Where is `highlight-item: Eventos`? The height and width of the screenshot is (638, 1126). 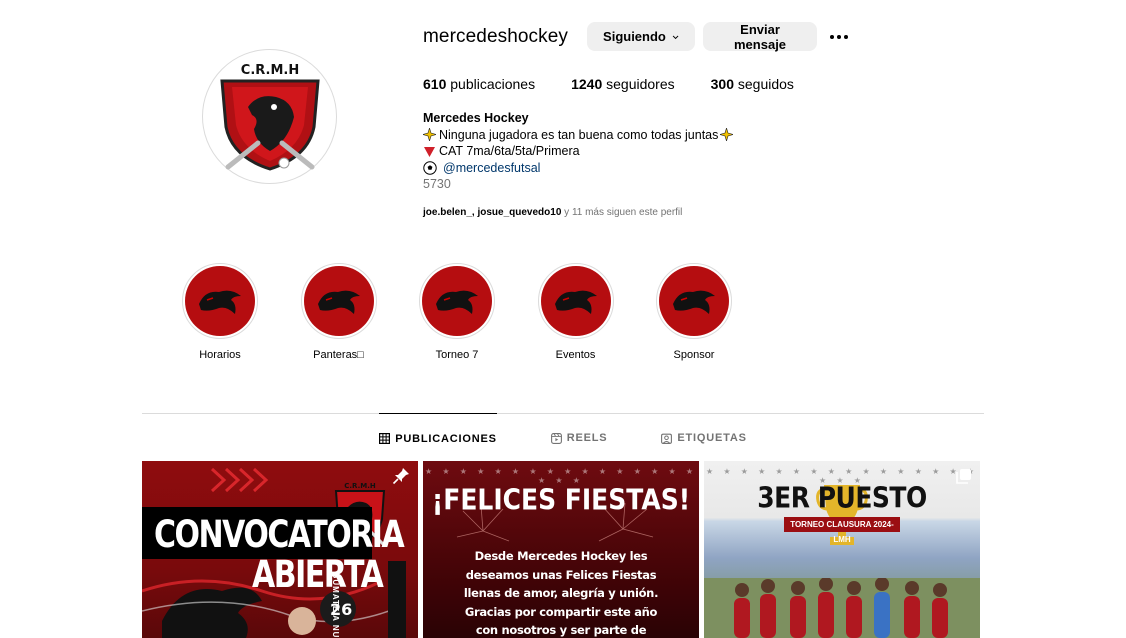
highlight-item: Eventos is located at coordinates (576, 312).